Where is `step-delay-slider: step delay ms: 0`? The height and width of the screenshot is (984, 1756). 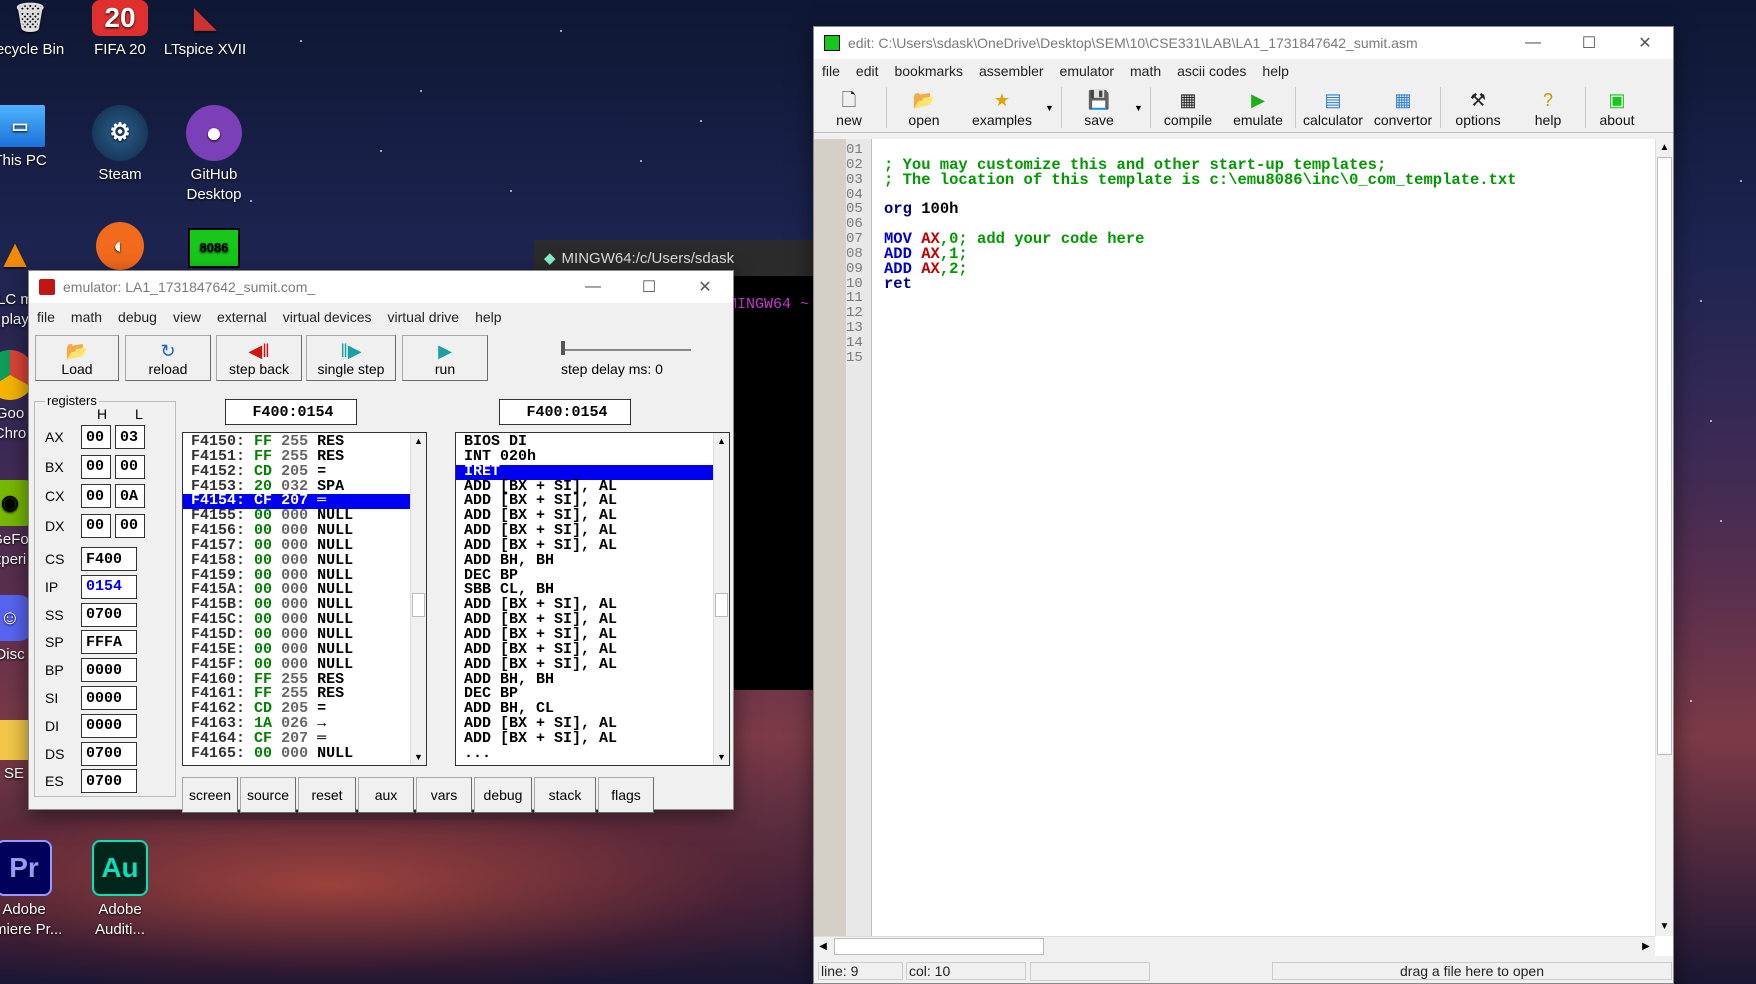 step-delay-slider: step delay ms: 0 is located at coordinates (641, 360).